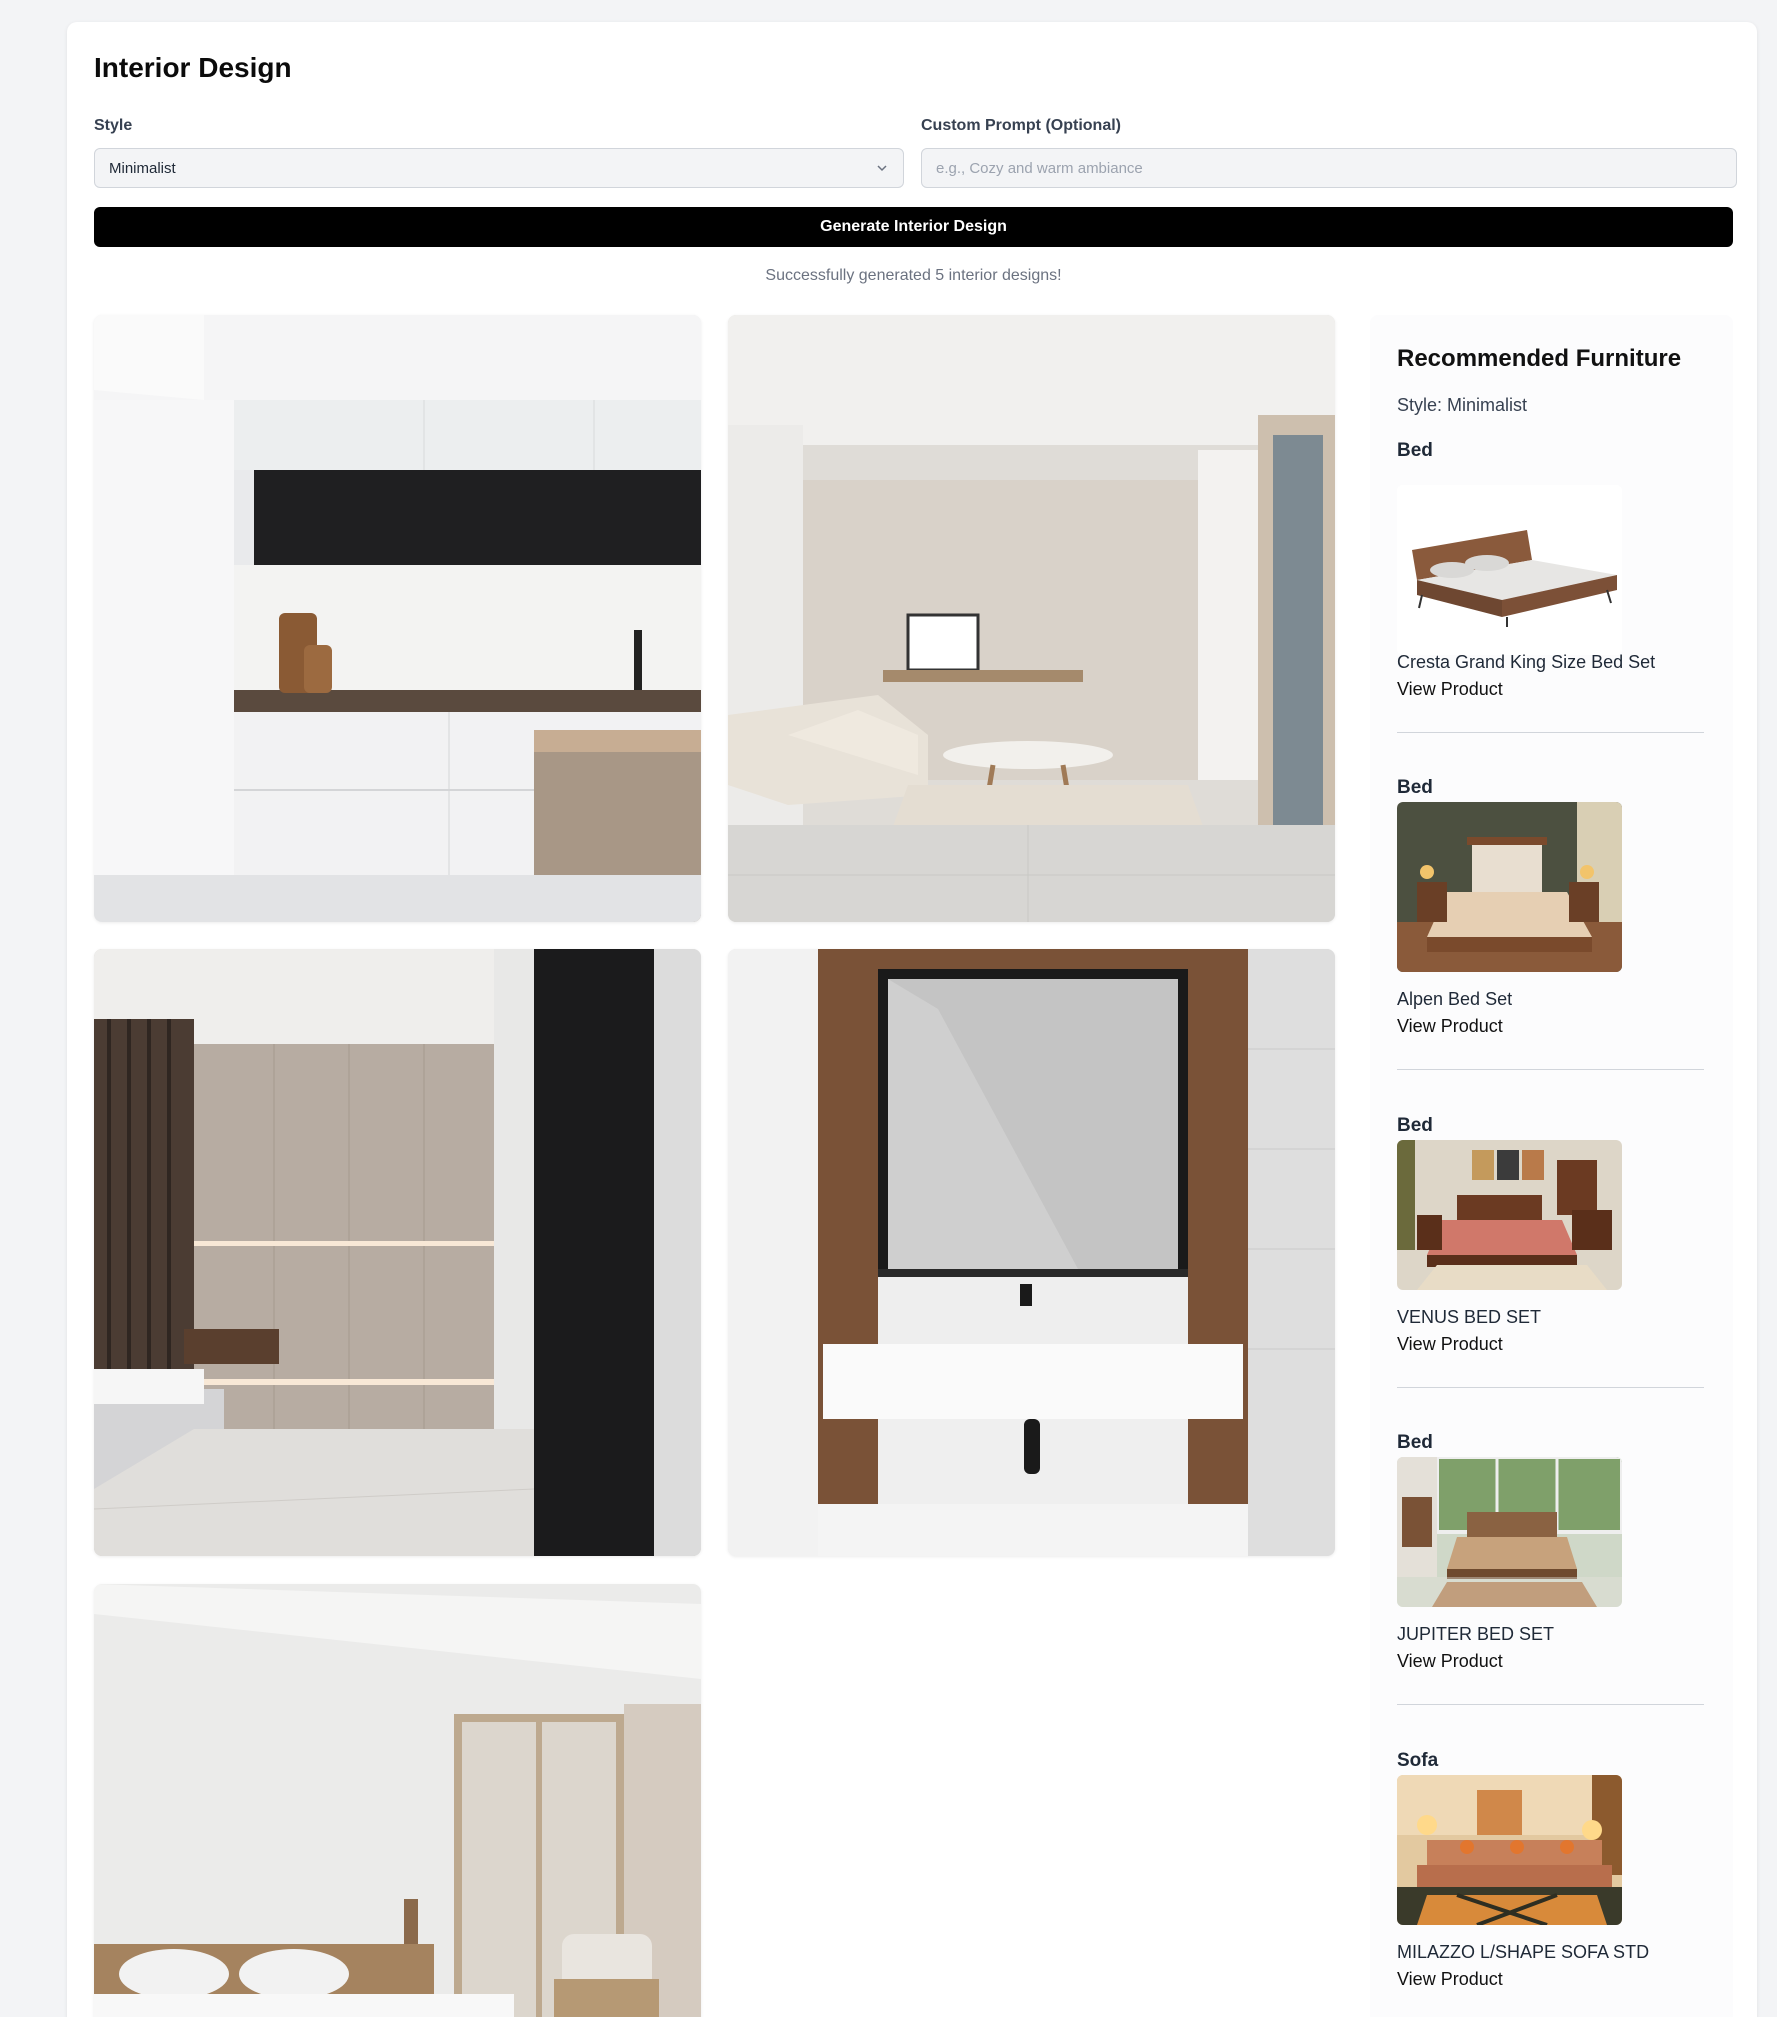 The height and width of the screenshot is (2017, 1777). Describe the element at coordinates (113, 125) in the screenshot. I see `style-label: Style` at that location.